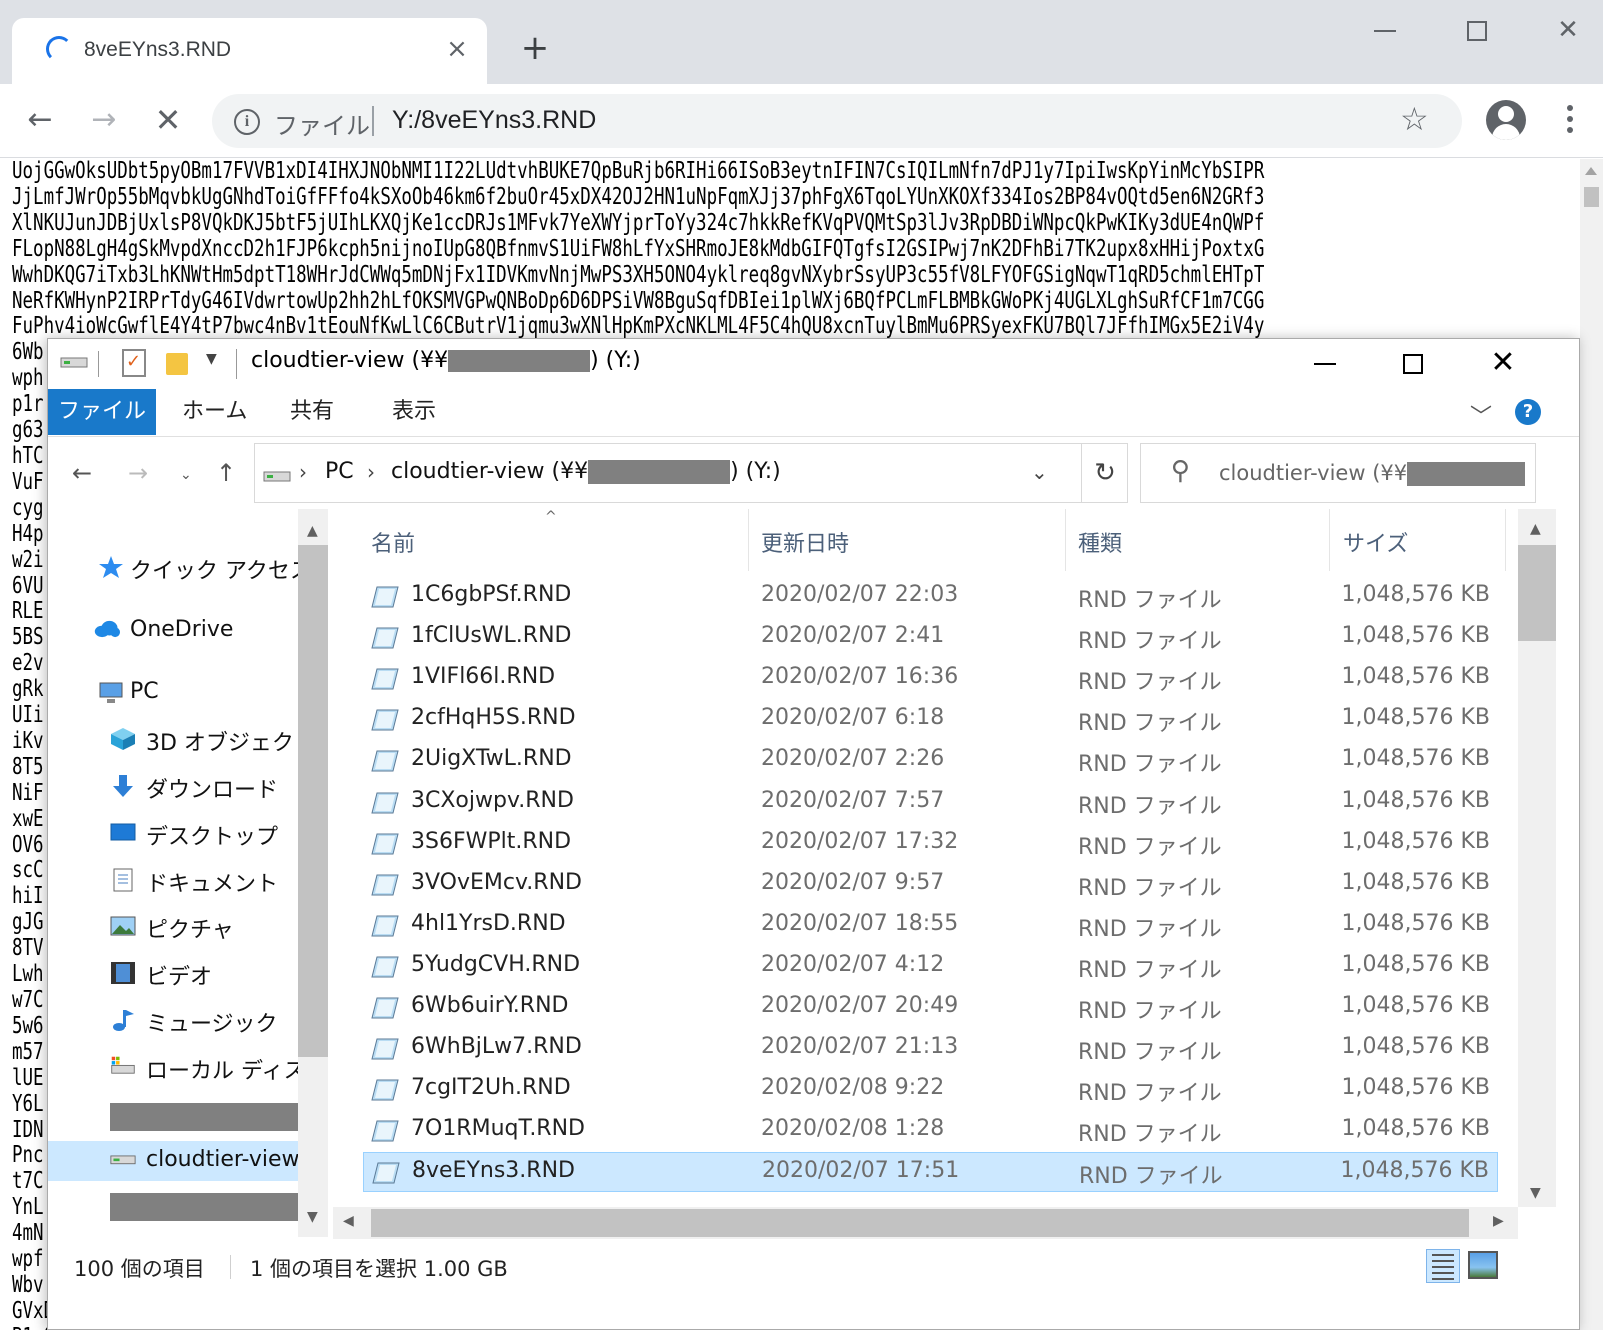  What do you see at coordinates (173, 973) in the screenshot?
I see `nav-item: ビデオ` at bounding box center [173, 973].